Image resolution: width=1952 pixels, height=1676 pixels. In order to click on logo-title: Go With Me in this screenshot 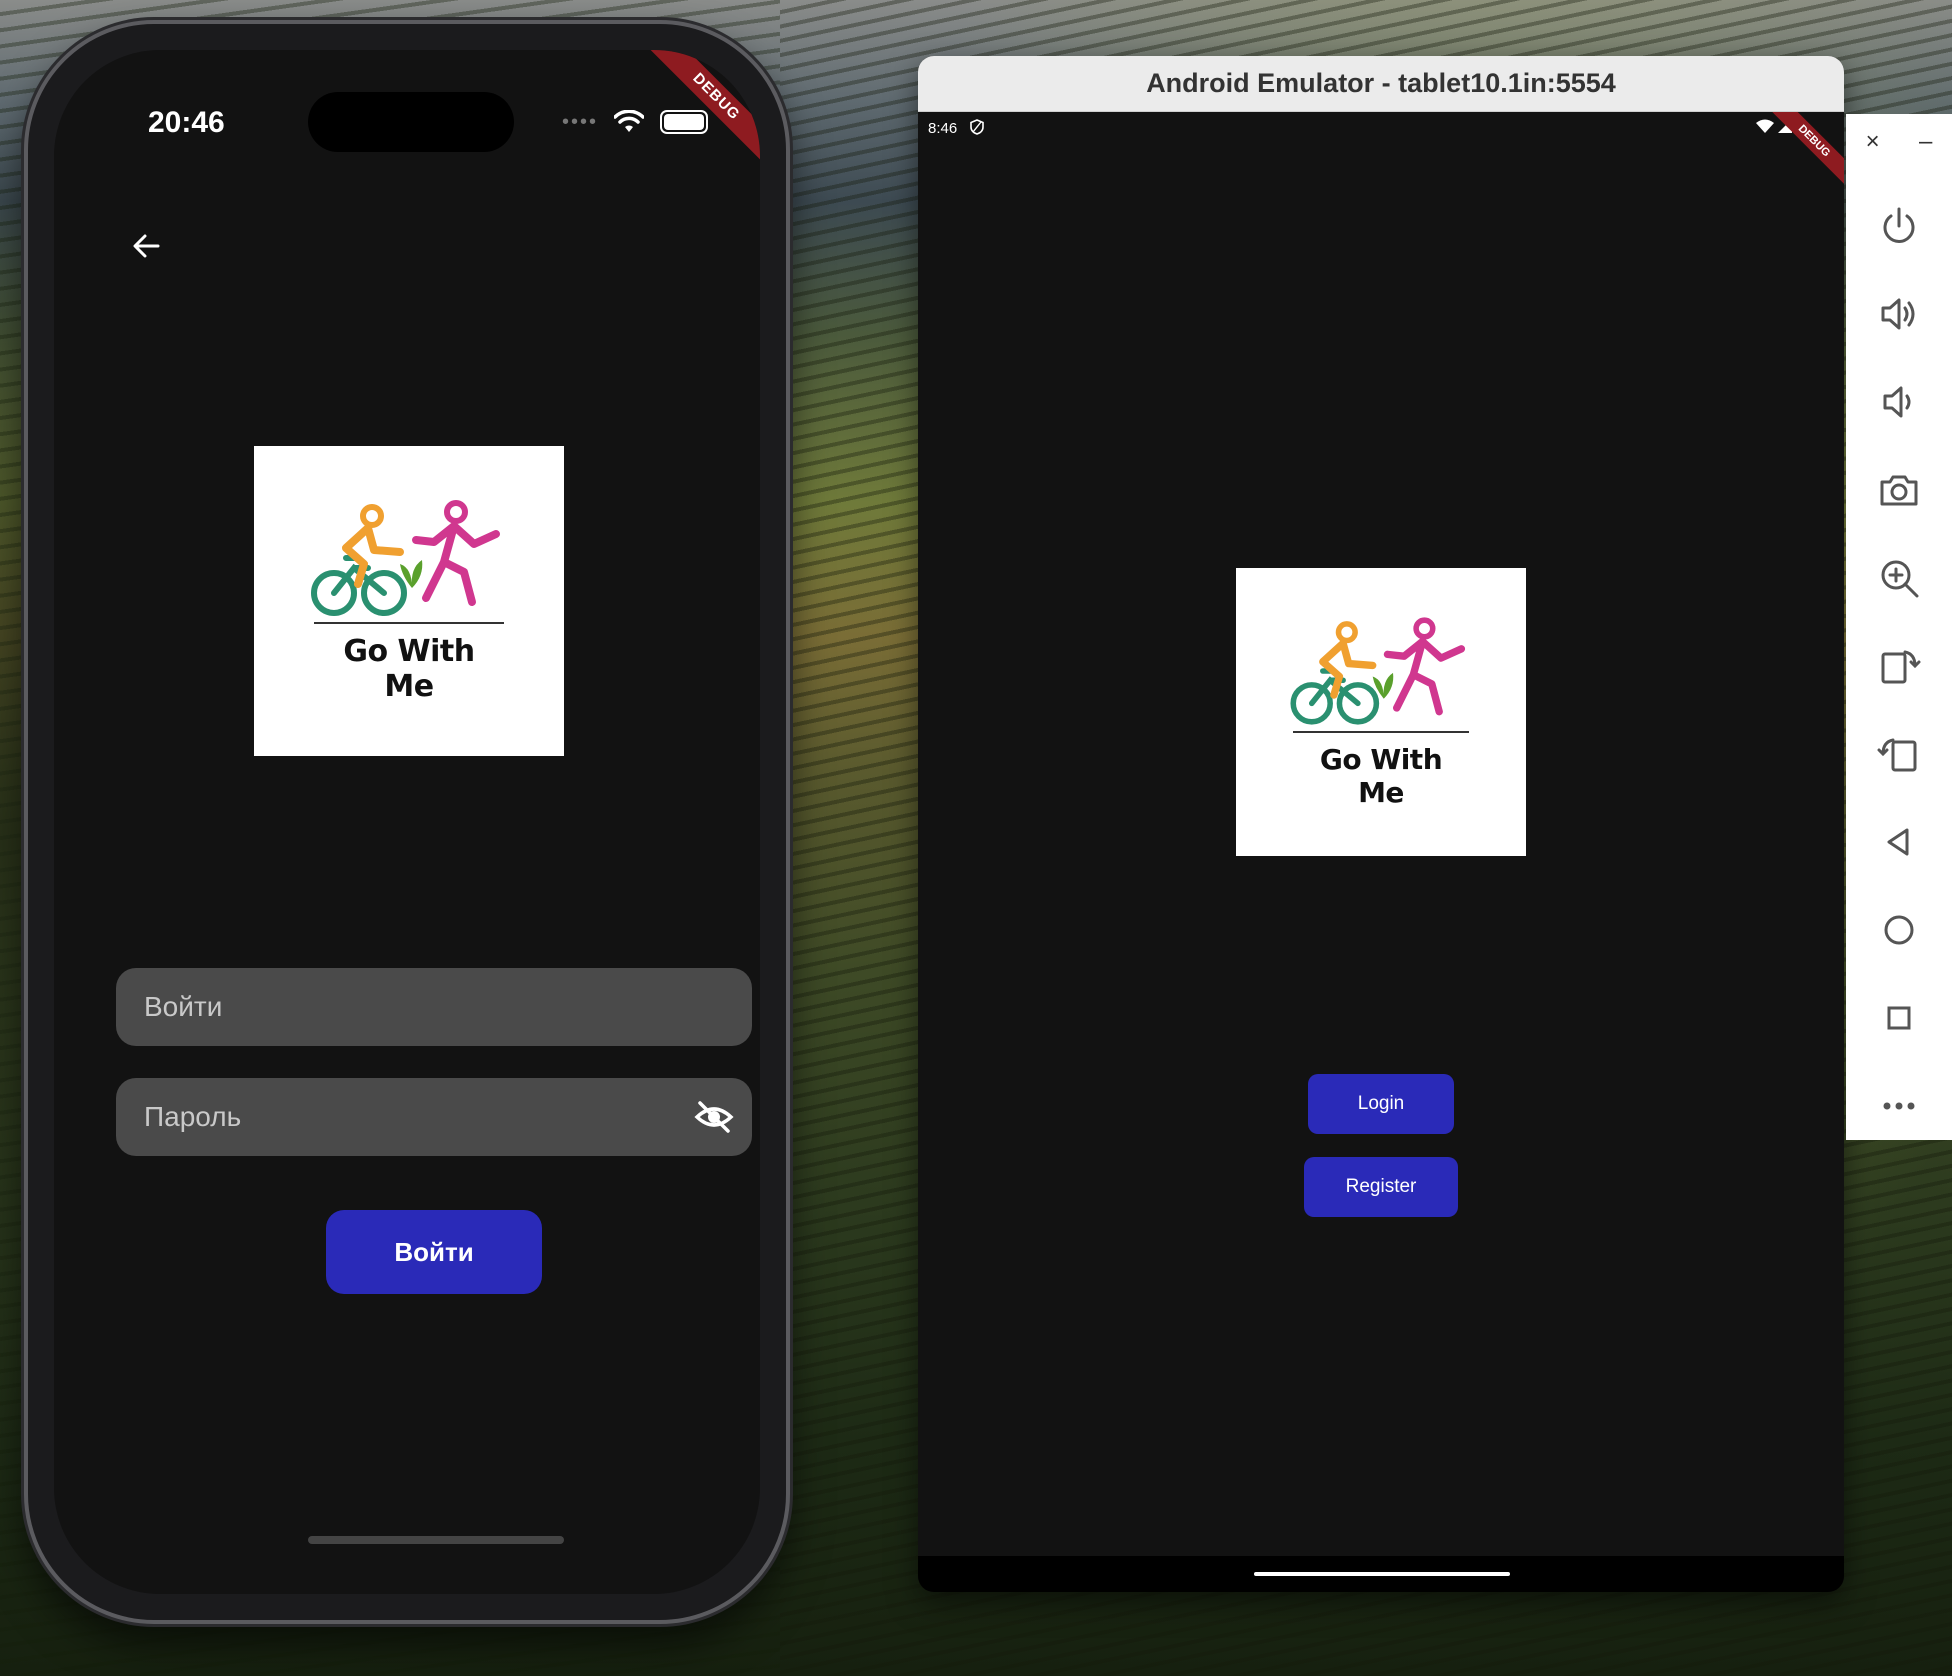, I will do `click(409, 663)`.